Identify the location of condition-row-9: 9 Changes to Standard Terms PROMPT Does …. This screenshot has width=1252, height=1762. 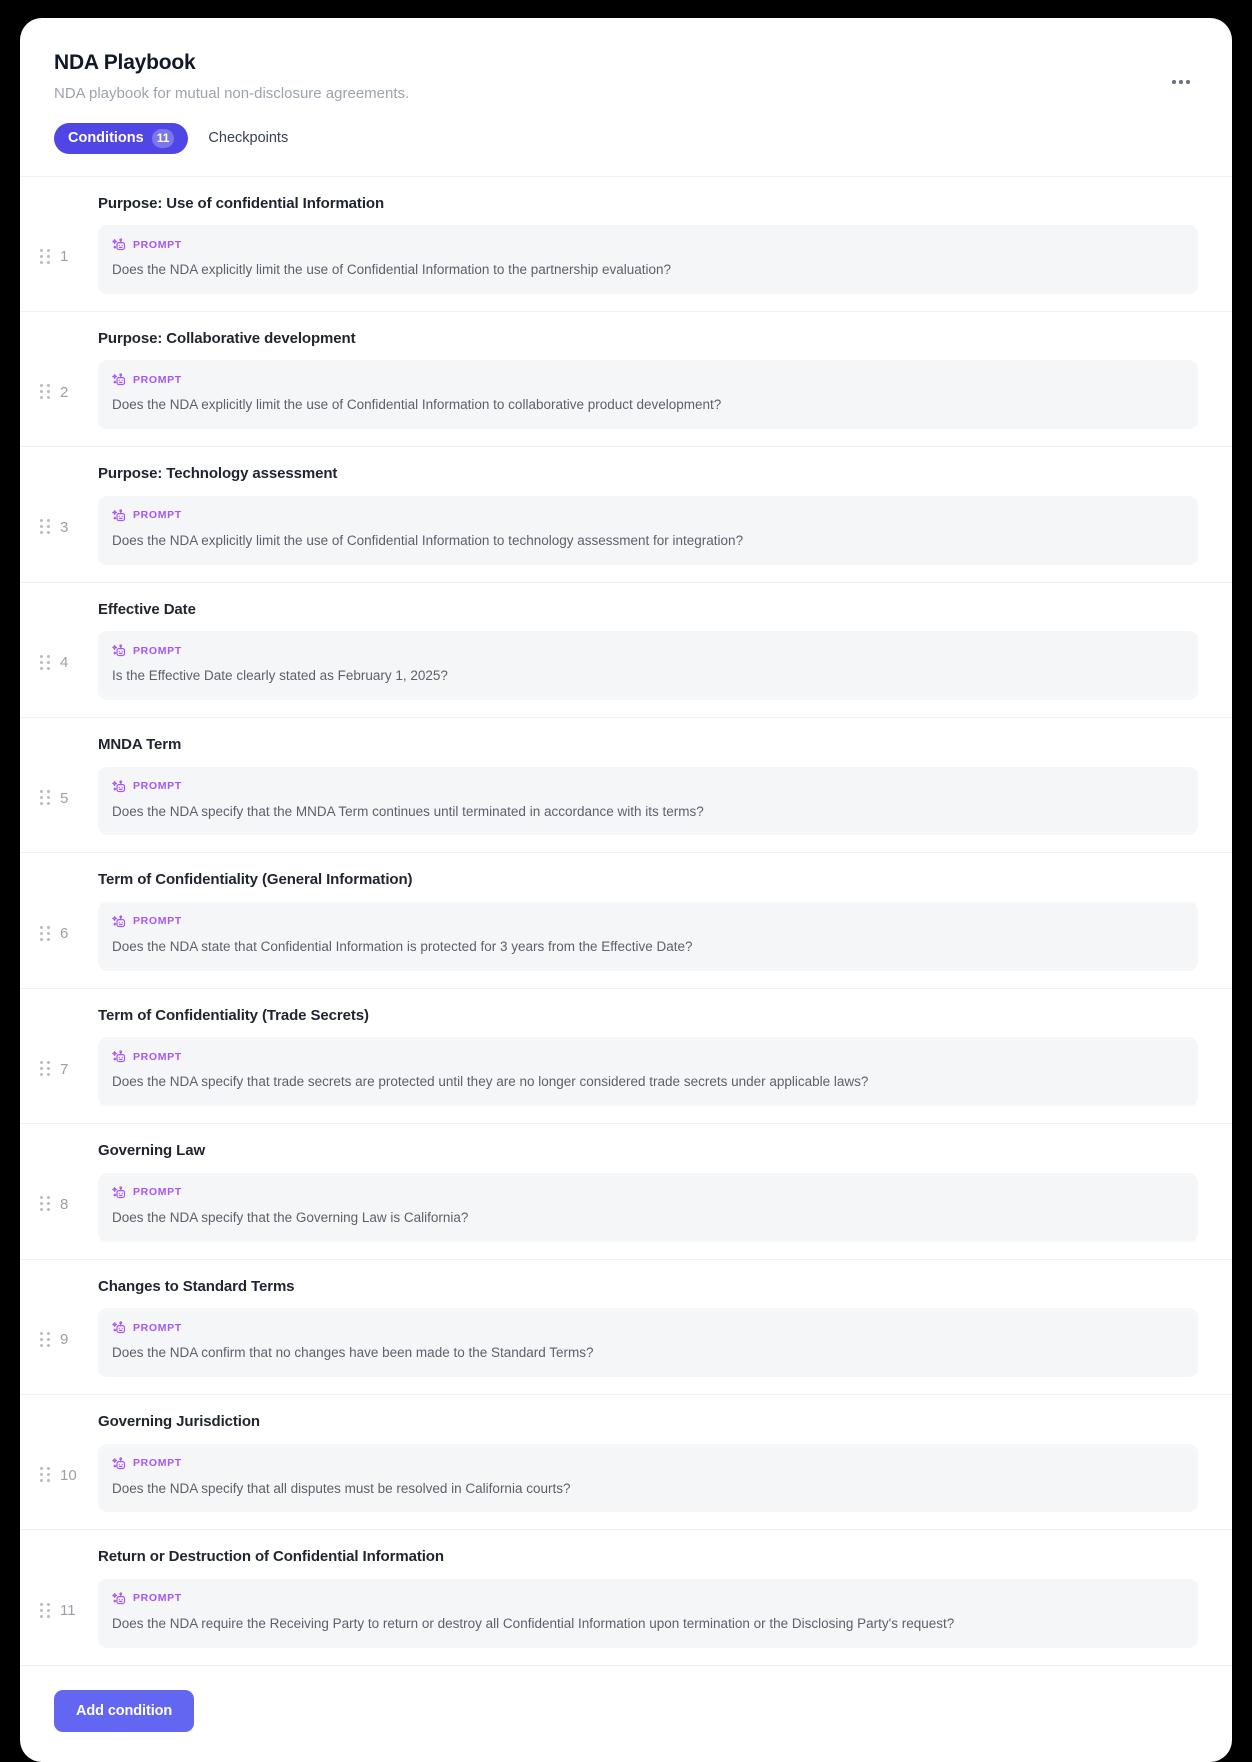
(626, 1326).